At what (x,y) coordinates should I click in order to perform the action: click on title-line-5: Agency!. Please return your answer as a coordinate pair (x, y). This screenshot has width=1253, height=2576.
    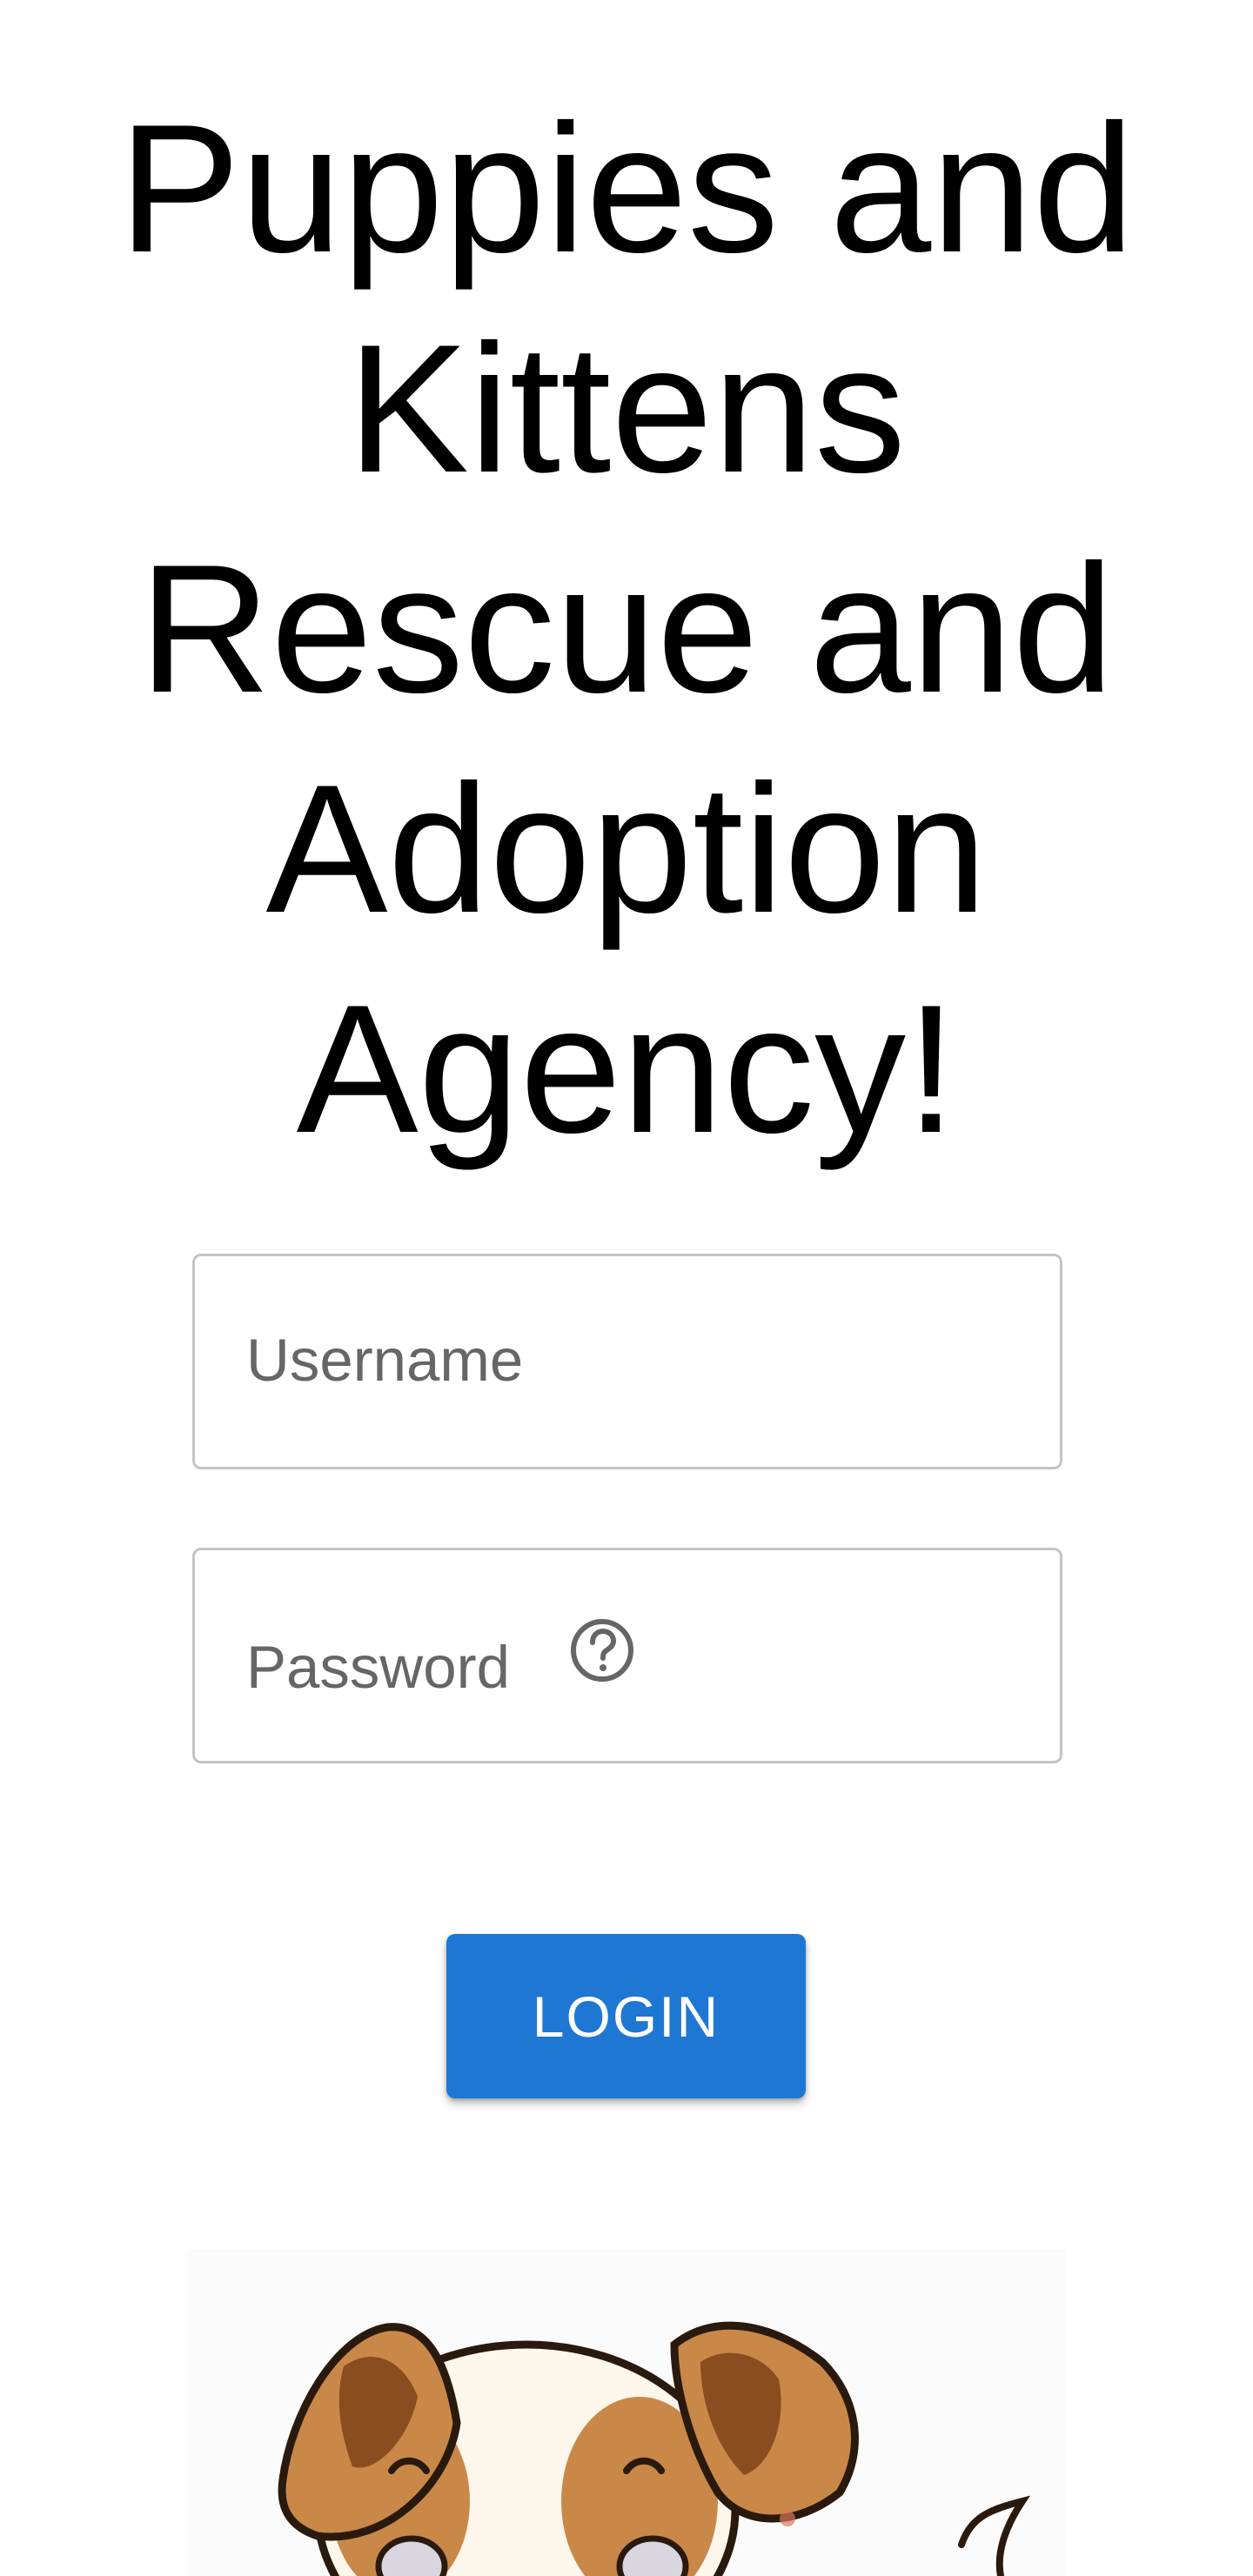
    Looking at the image, I should click on (626, 1069).